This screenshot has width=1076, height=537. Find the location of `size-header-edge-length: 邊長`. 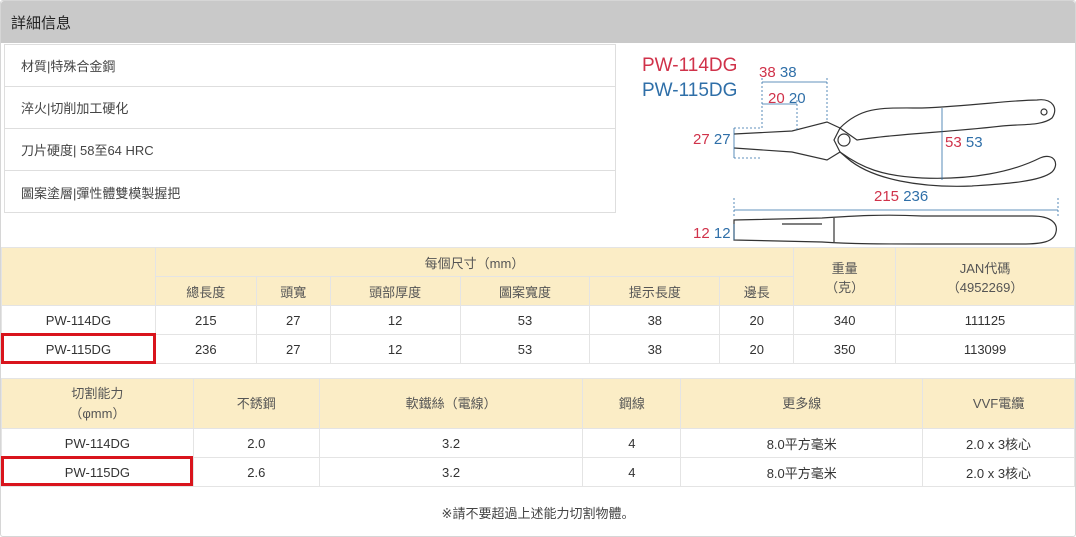

size-header-edge-length: 邊長 is located at coordinates (757, 291).